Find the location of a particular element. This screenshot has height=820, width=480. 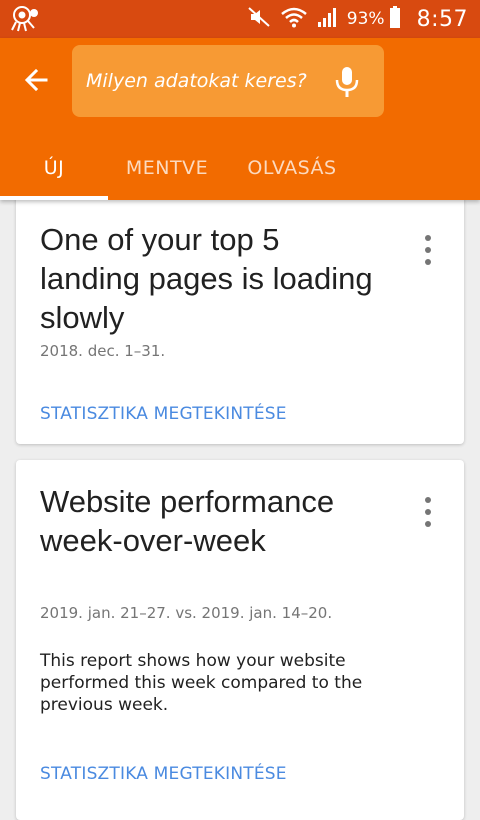

tab-olvasas: OLVASÁS is located at coordinates (292, 168).